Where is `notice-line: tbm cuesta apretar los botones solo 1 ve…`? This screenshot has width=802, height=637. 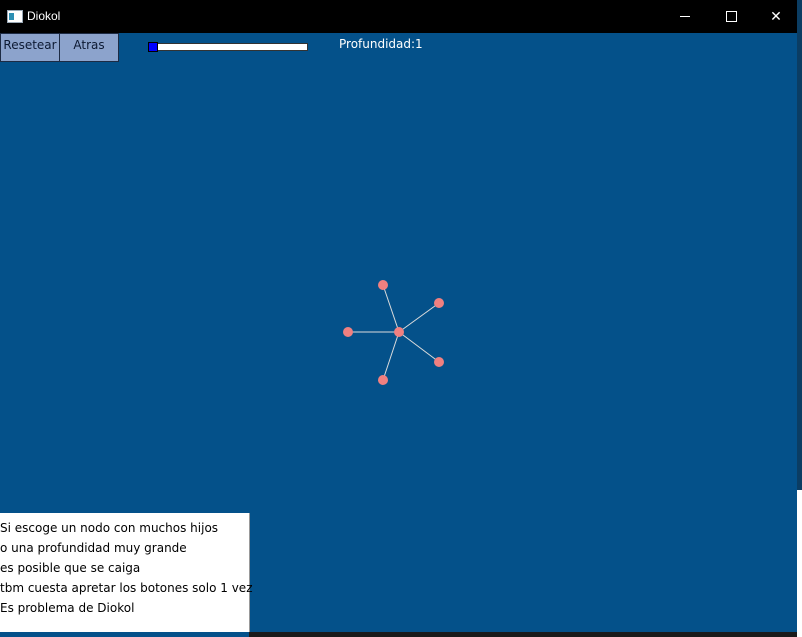 notice-line: tbm cuesta apretar los botones solo 1 ve… is located at coordinates (126, 588).